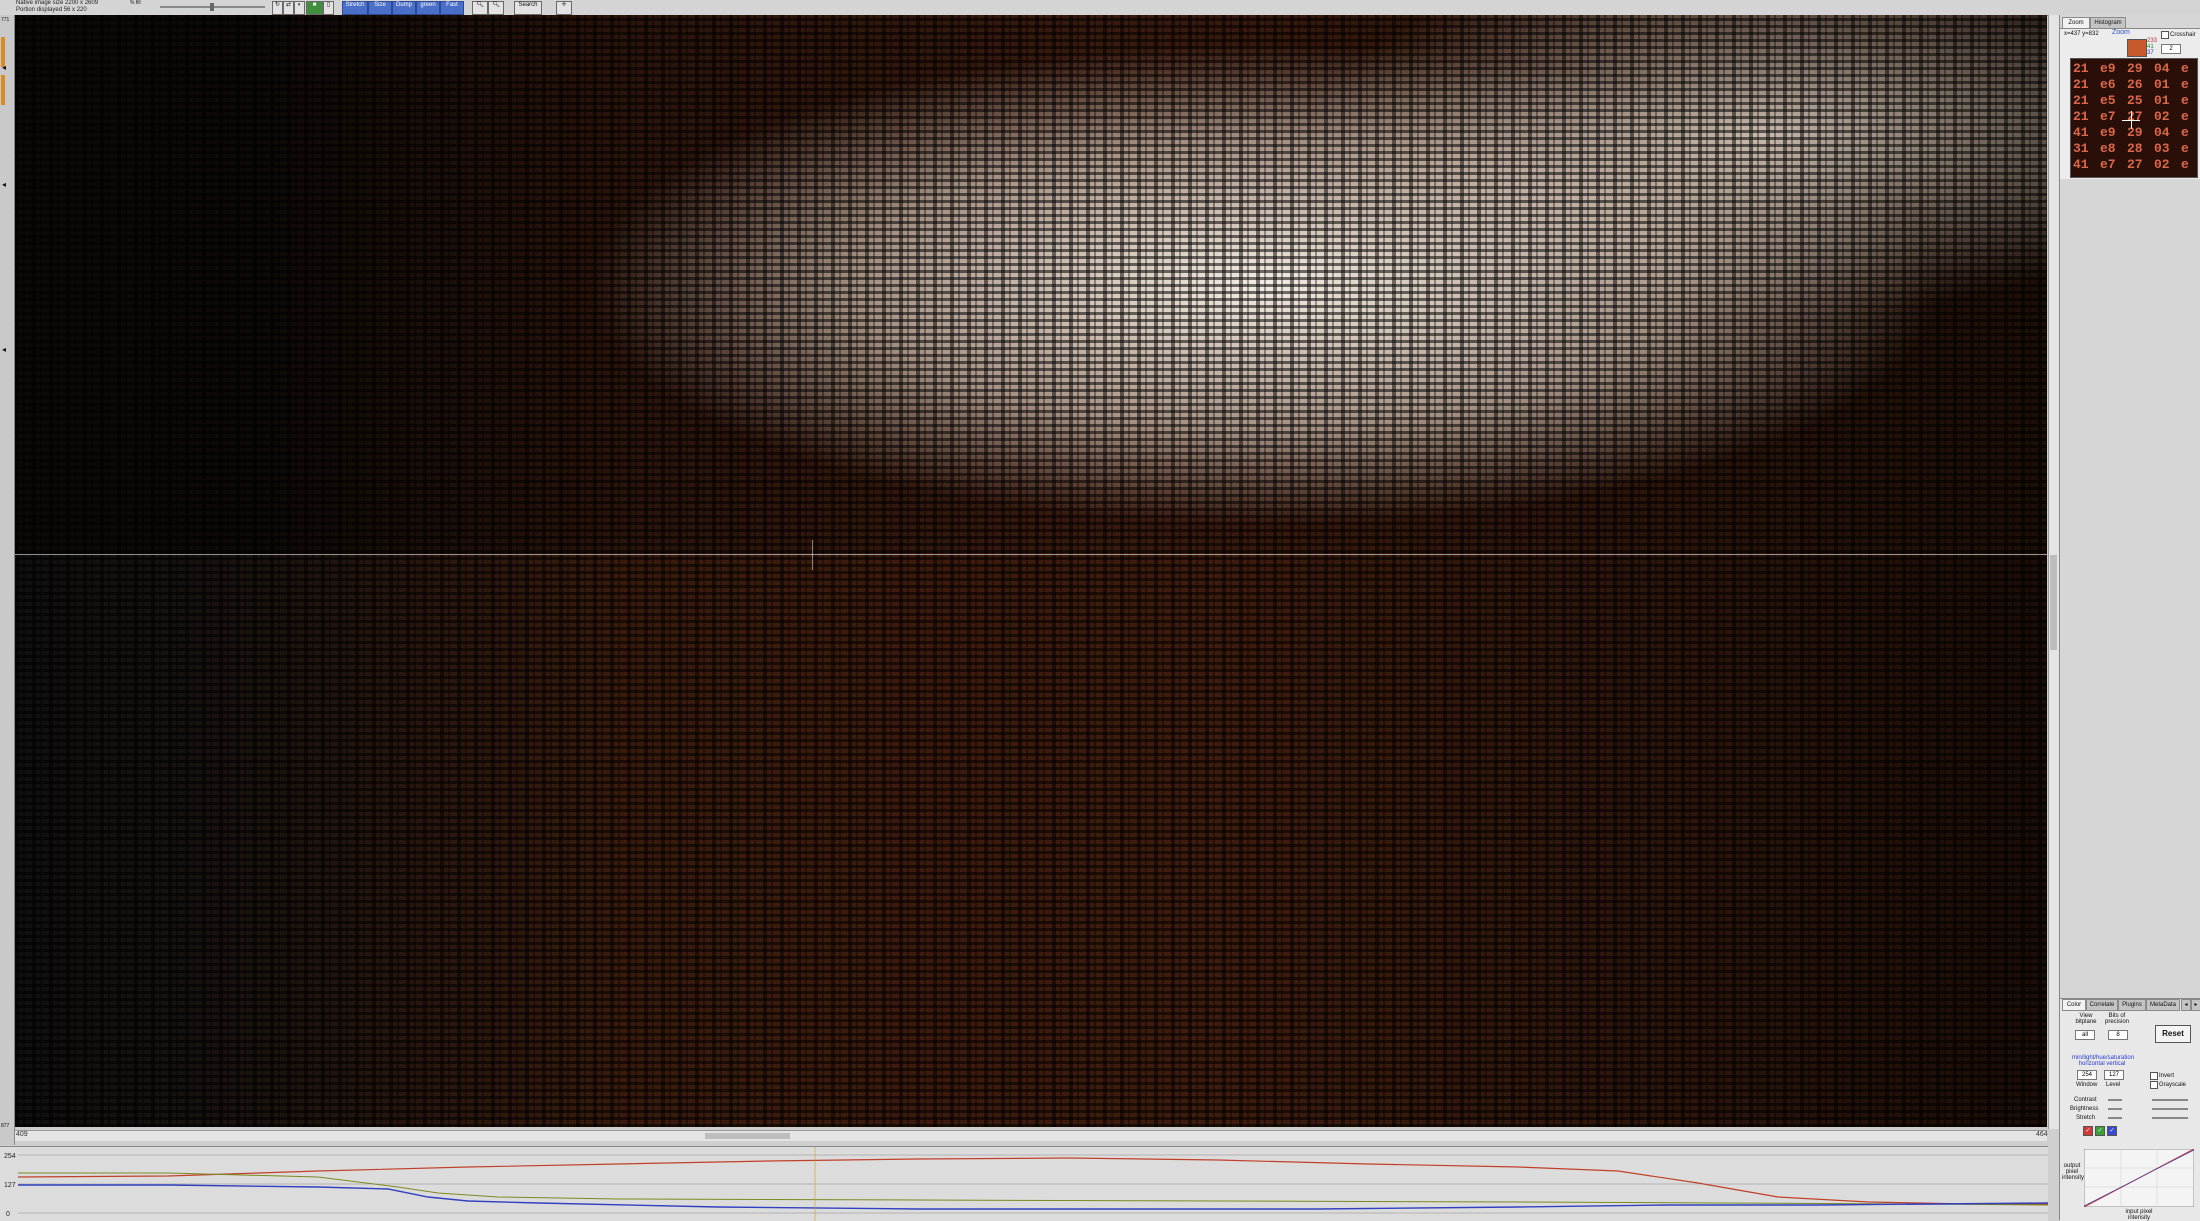  I want to click on col-start-label: 409, so click(22, 1134).